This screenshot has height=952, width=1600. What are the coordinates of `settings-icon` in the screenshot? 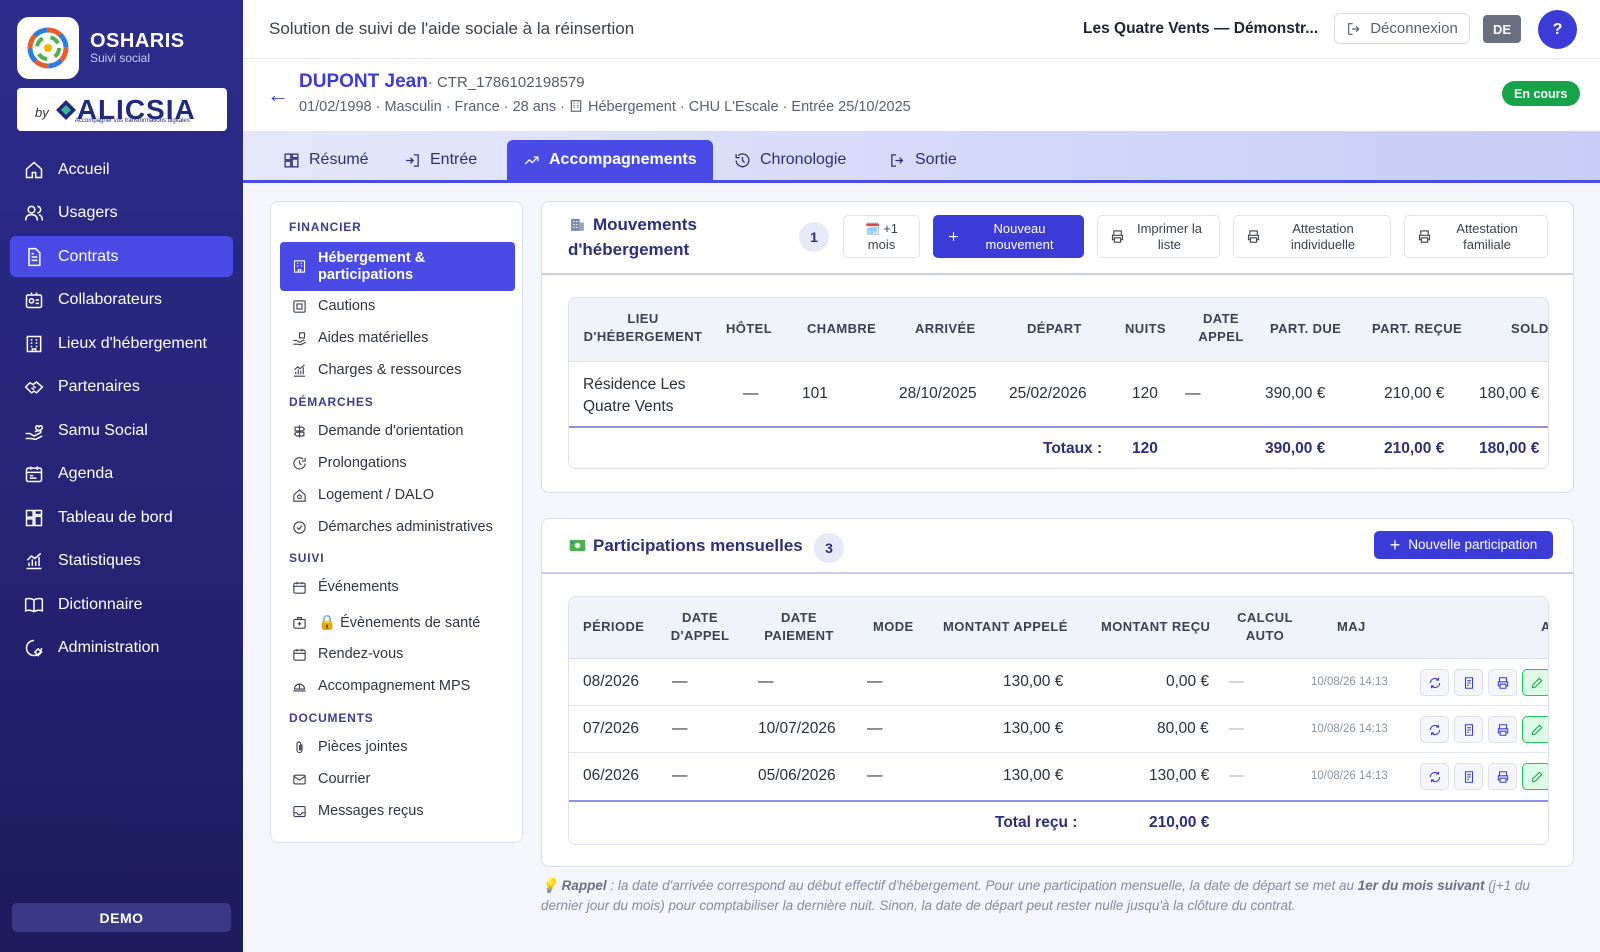 It's located at (34, 648).